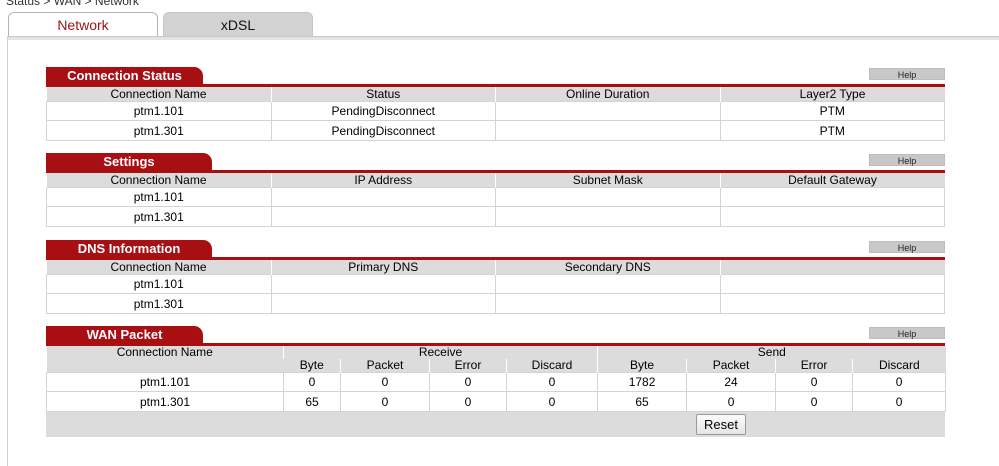  What do you see at coordinates (129, 248) in the screenshot?
I see `section-title: DNS Information` at bounding box center [129, 248].